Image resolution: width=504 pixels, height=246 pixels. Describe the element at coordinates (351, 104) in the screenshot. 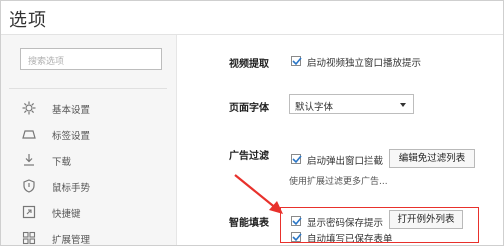

I see `font-select: 默认字体` at that location.